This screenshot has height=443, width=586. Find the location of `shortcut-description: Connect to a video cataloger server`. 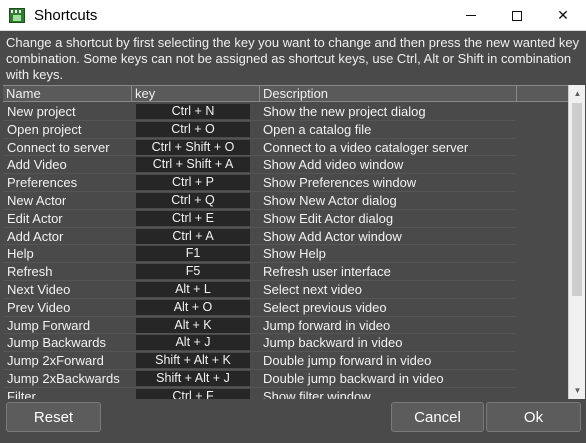

shortcut-description: Connect to a video cataloger server is located at coordinates (366, 147).